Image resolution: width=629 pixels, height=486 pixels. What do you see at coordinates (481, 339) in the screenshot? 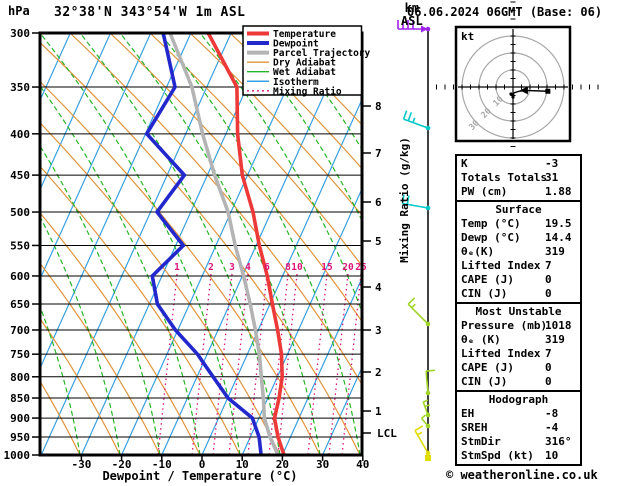
I see `panel-row-label: θₑ (K)` at bounding box center [481, 339].